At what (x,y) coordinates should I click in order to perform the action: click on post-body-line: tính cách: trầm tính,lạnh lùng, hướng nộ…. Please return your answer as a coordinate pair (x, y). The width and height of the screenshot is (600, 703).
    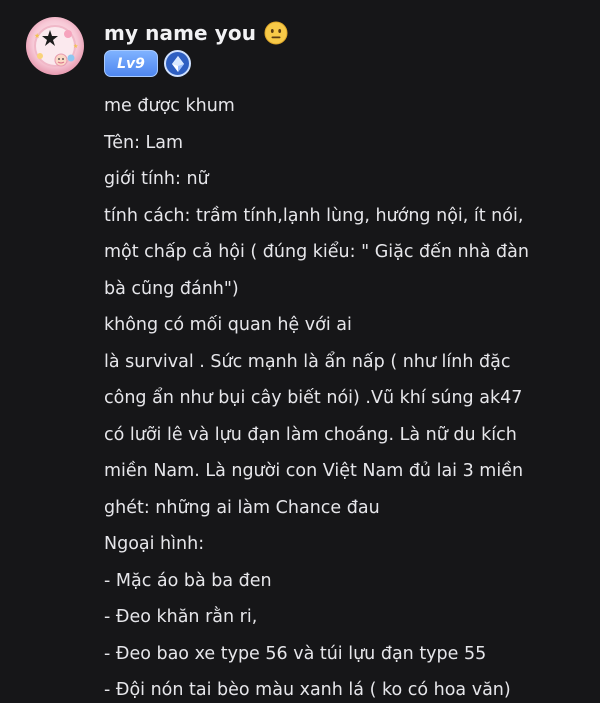
    Looking at the image, I should click on (314, 215).